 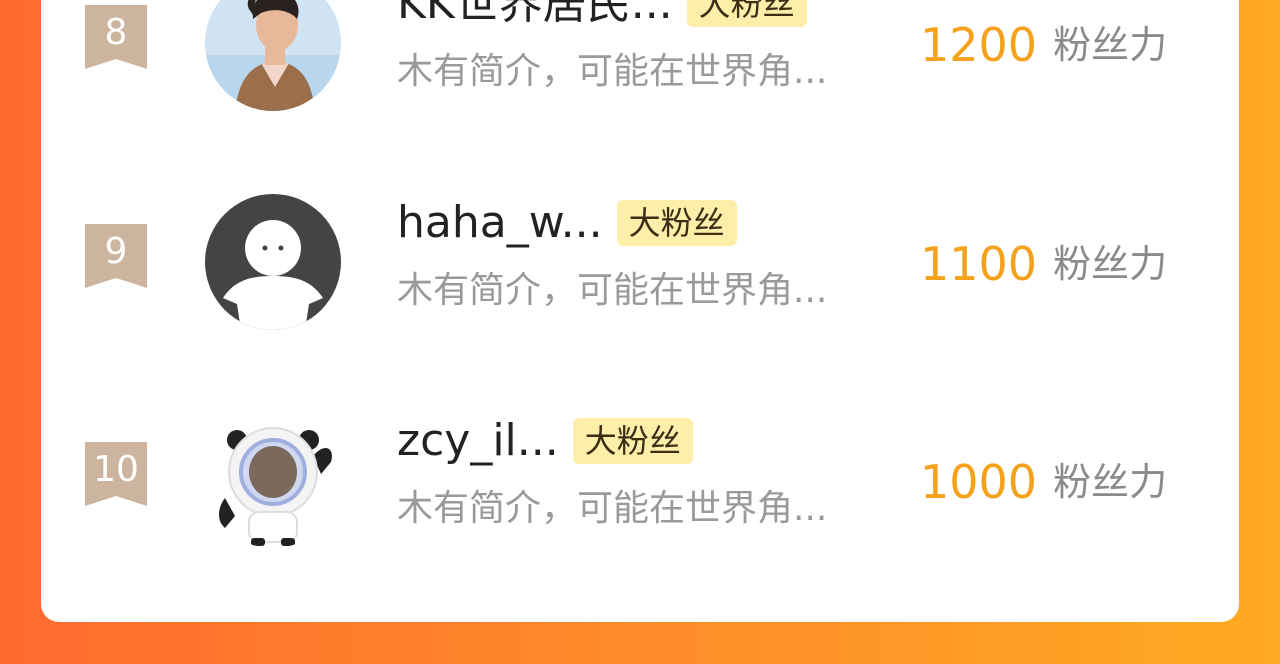 What do you see at coordinates (979, 264) in the screenshot?
I see `fan-power-value: 1100` at bounding box center [979, 264].